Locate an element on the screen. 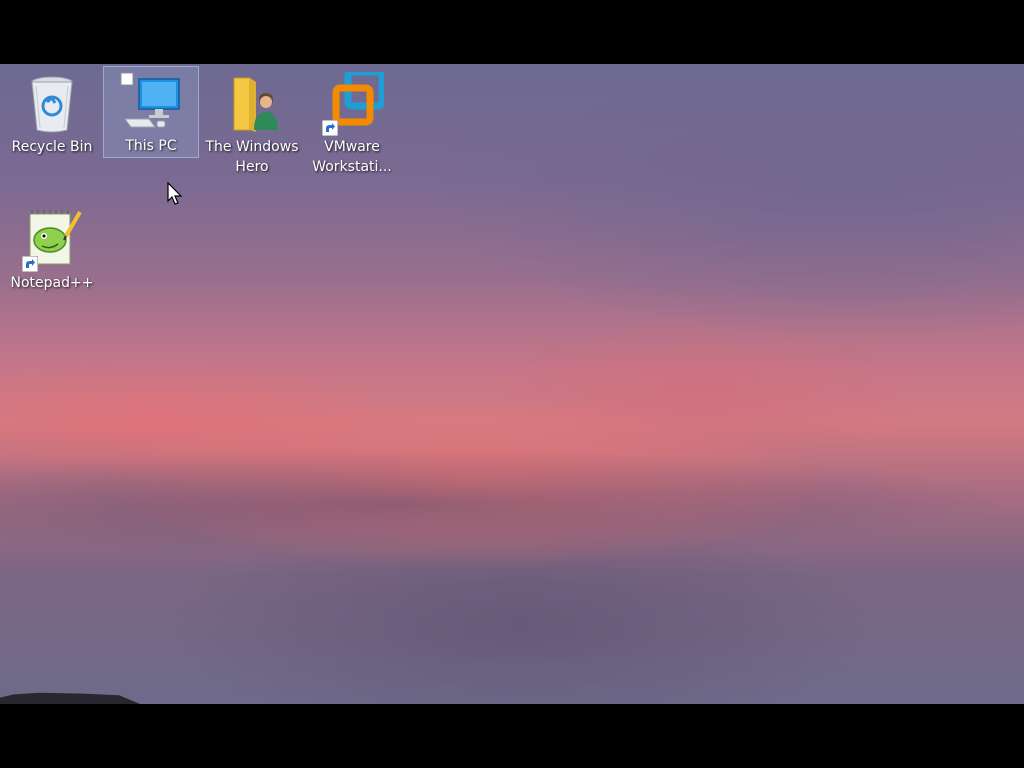 This screenshot has width=1024, height=768. desktop-icon-recycle-bin: Recycle Bin is located at coordinates (52, 112).